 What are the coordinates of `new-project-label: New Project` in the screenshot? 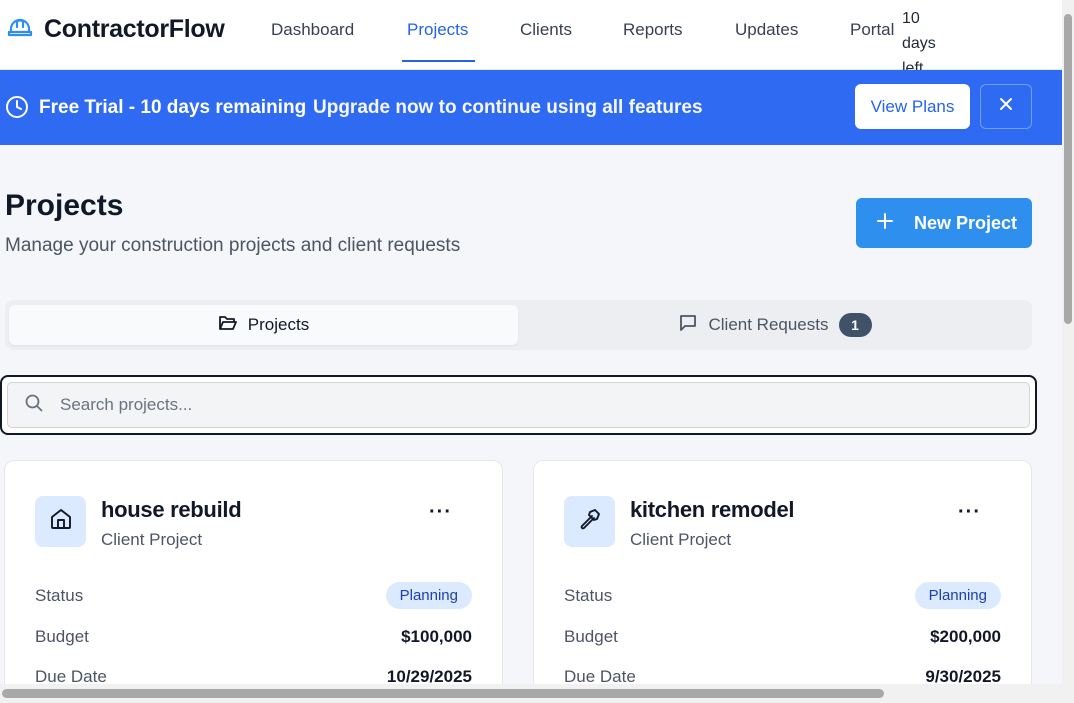 It's located at (966, 222).